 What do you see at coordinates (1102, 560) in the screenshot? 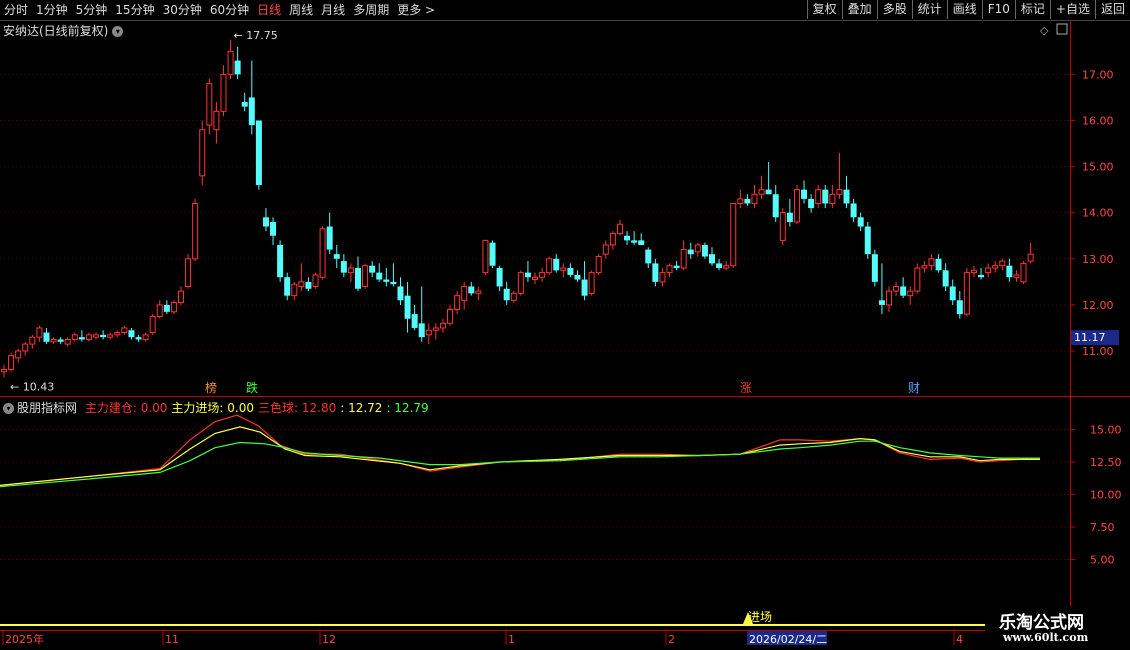
I see `indicator-axis-label: 5.00` at bounding box center [1102, 560].